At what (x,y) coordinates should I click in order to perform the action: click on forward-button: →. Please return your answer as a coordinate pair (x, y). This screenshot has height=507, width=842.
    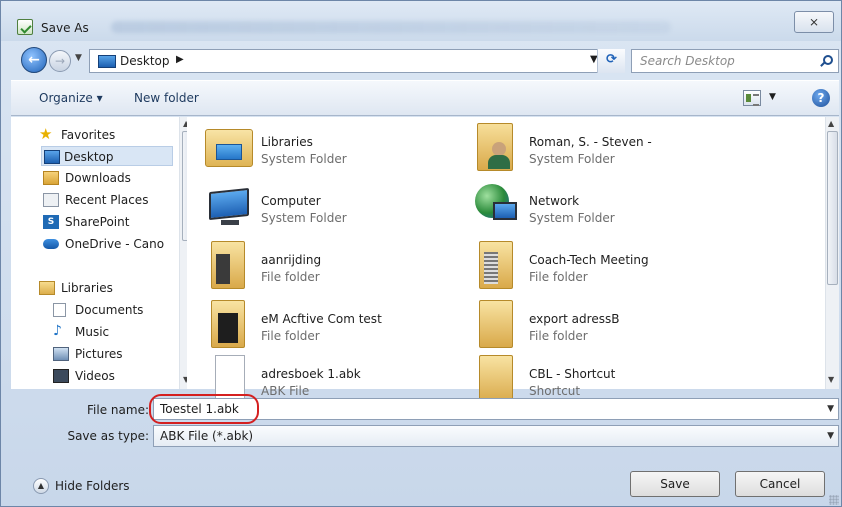
    Looking at the image, I should click on (60, 61).